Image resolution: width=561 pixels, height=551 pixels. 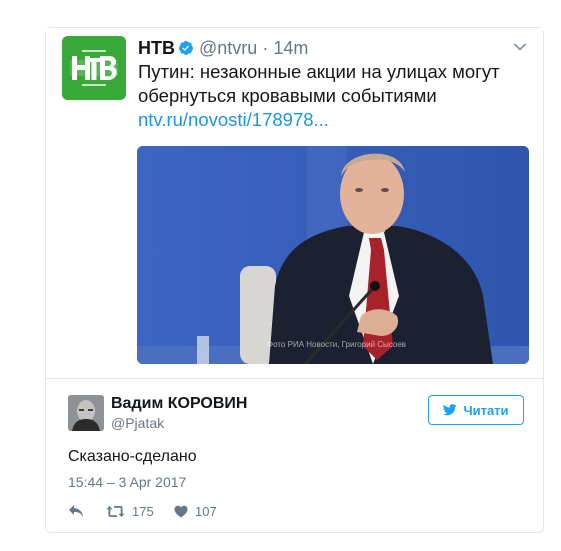 I want to click on follow-button-label: Читати, so click(x=486, y=410).